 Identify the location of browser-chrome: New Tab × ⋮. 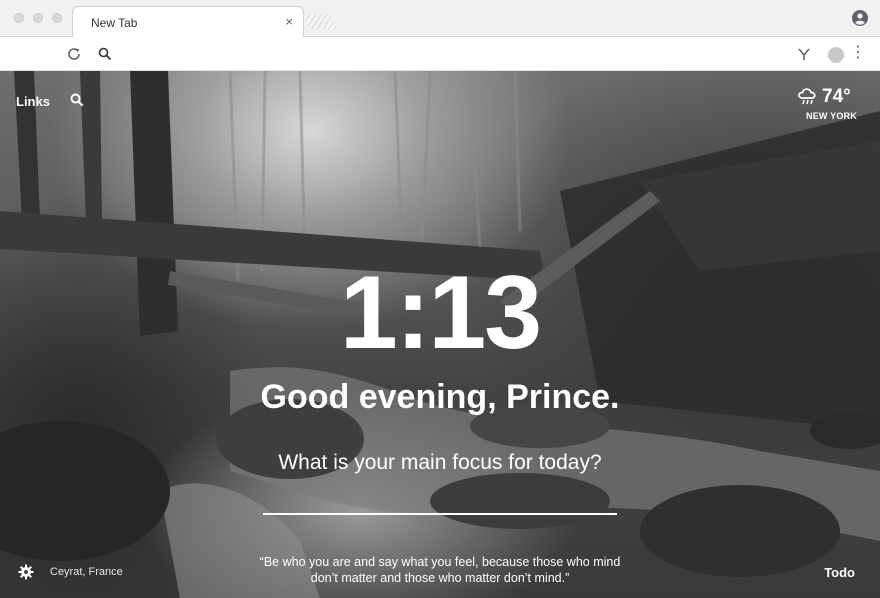
(440, 35).